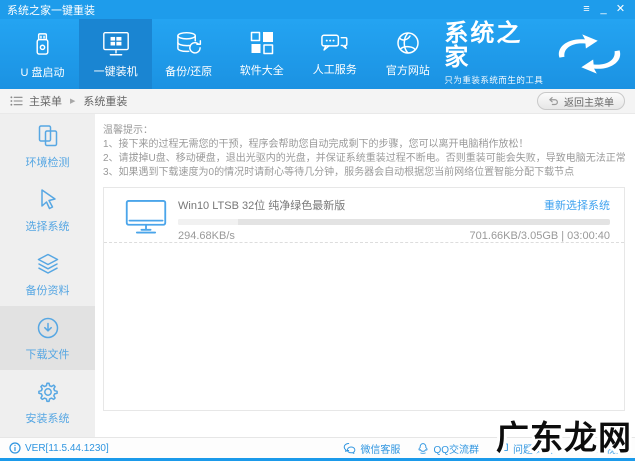 The image size is (635, 461). Describe the element at coordinates (67, 448) in the screenshot. I see `version-label: VER[11.5.44.1230]` at that location.